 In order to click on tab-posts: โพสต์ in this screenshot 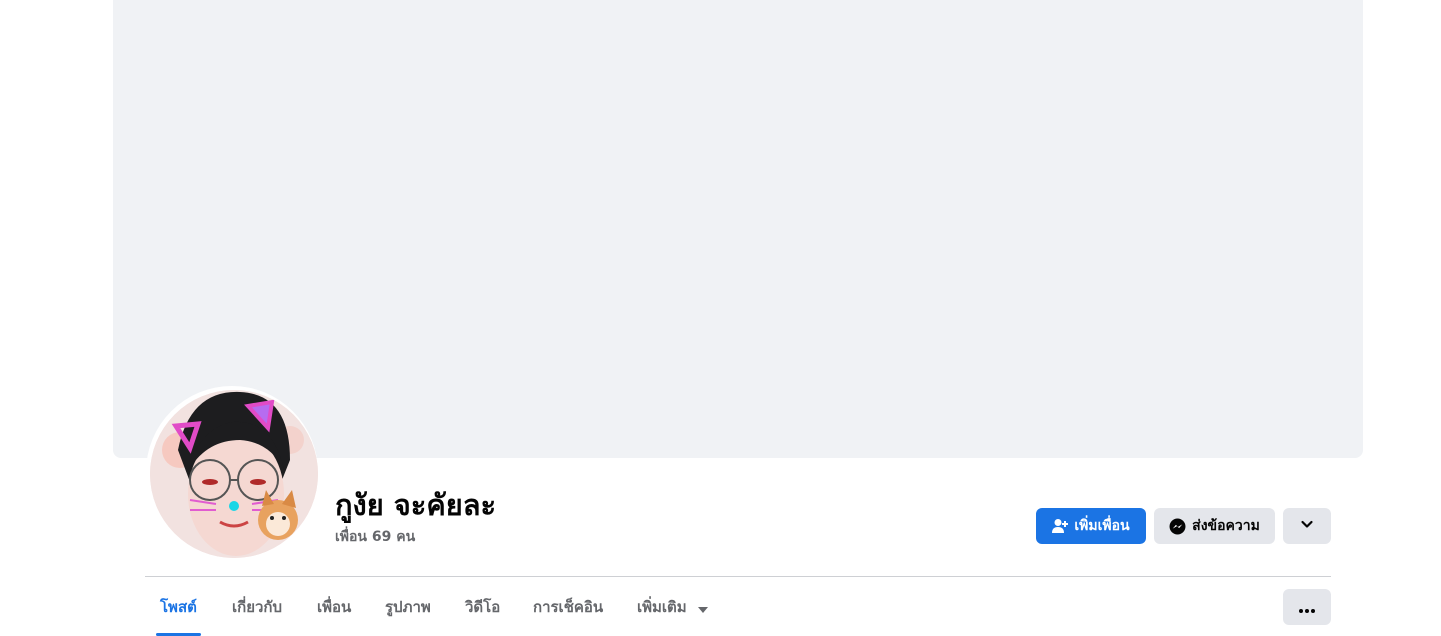, I will do `click(178, 612)`.